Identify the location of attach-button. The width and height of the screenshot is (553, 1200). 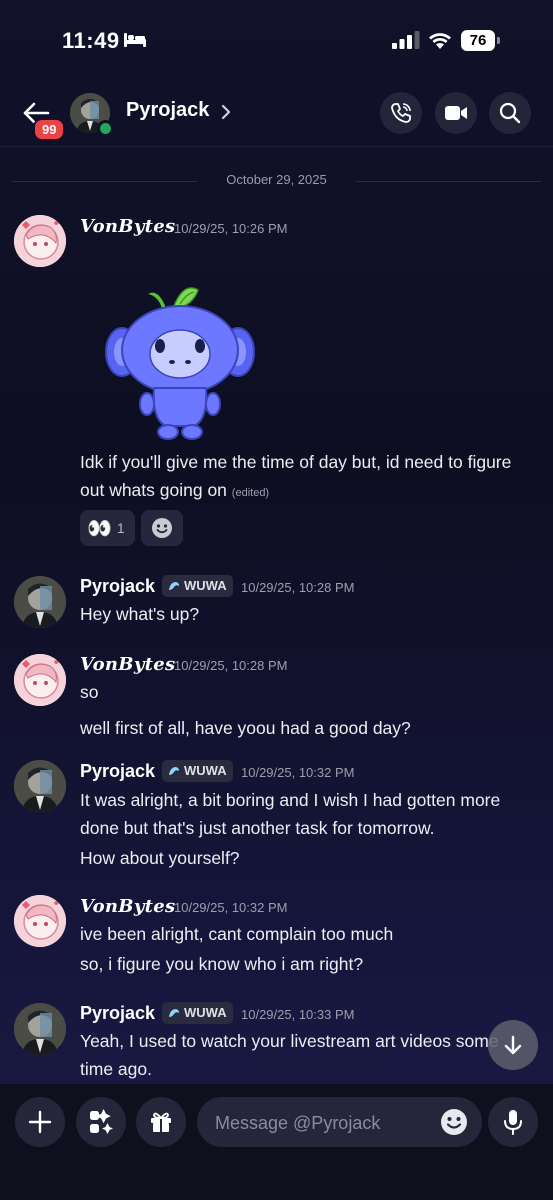
(40, 1122).